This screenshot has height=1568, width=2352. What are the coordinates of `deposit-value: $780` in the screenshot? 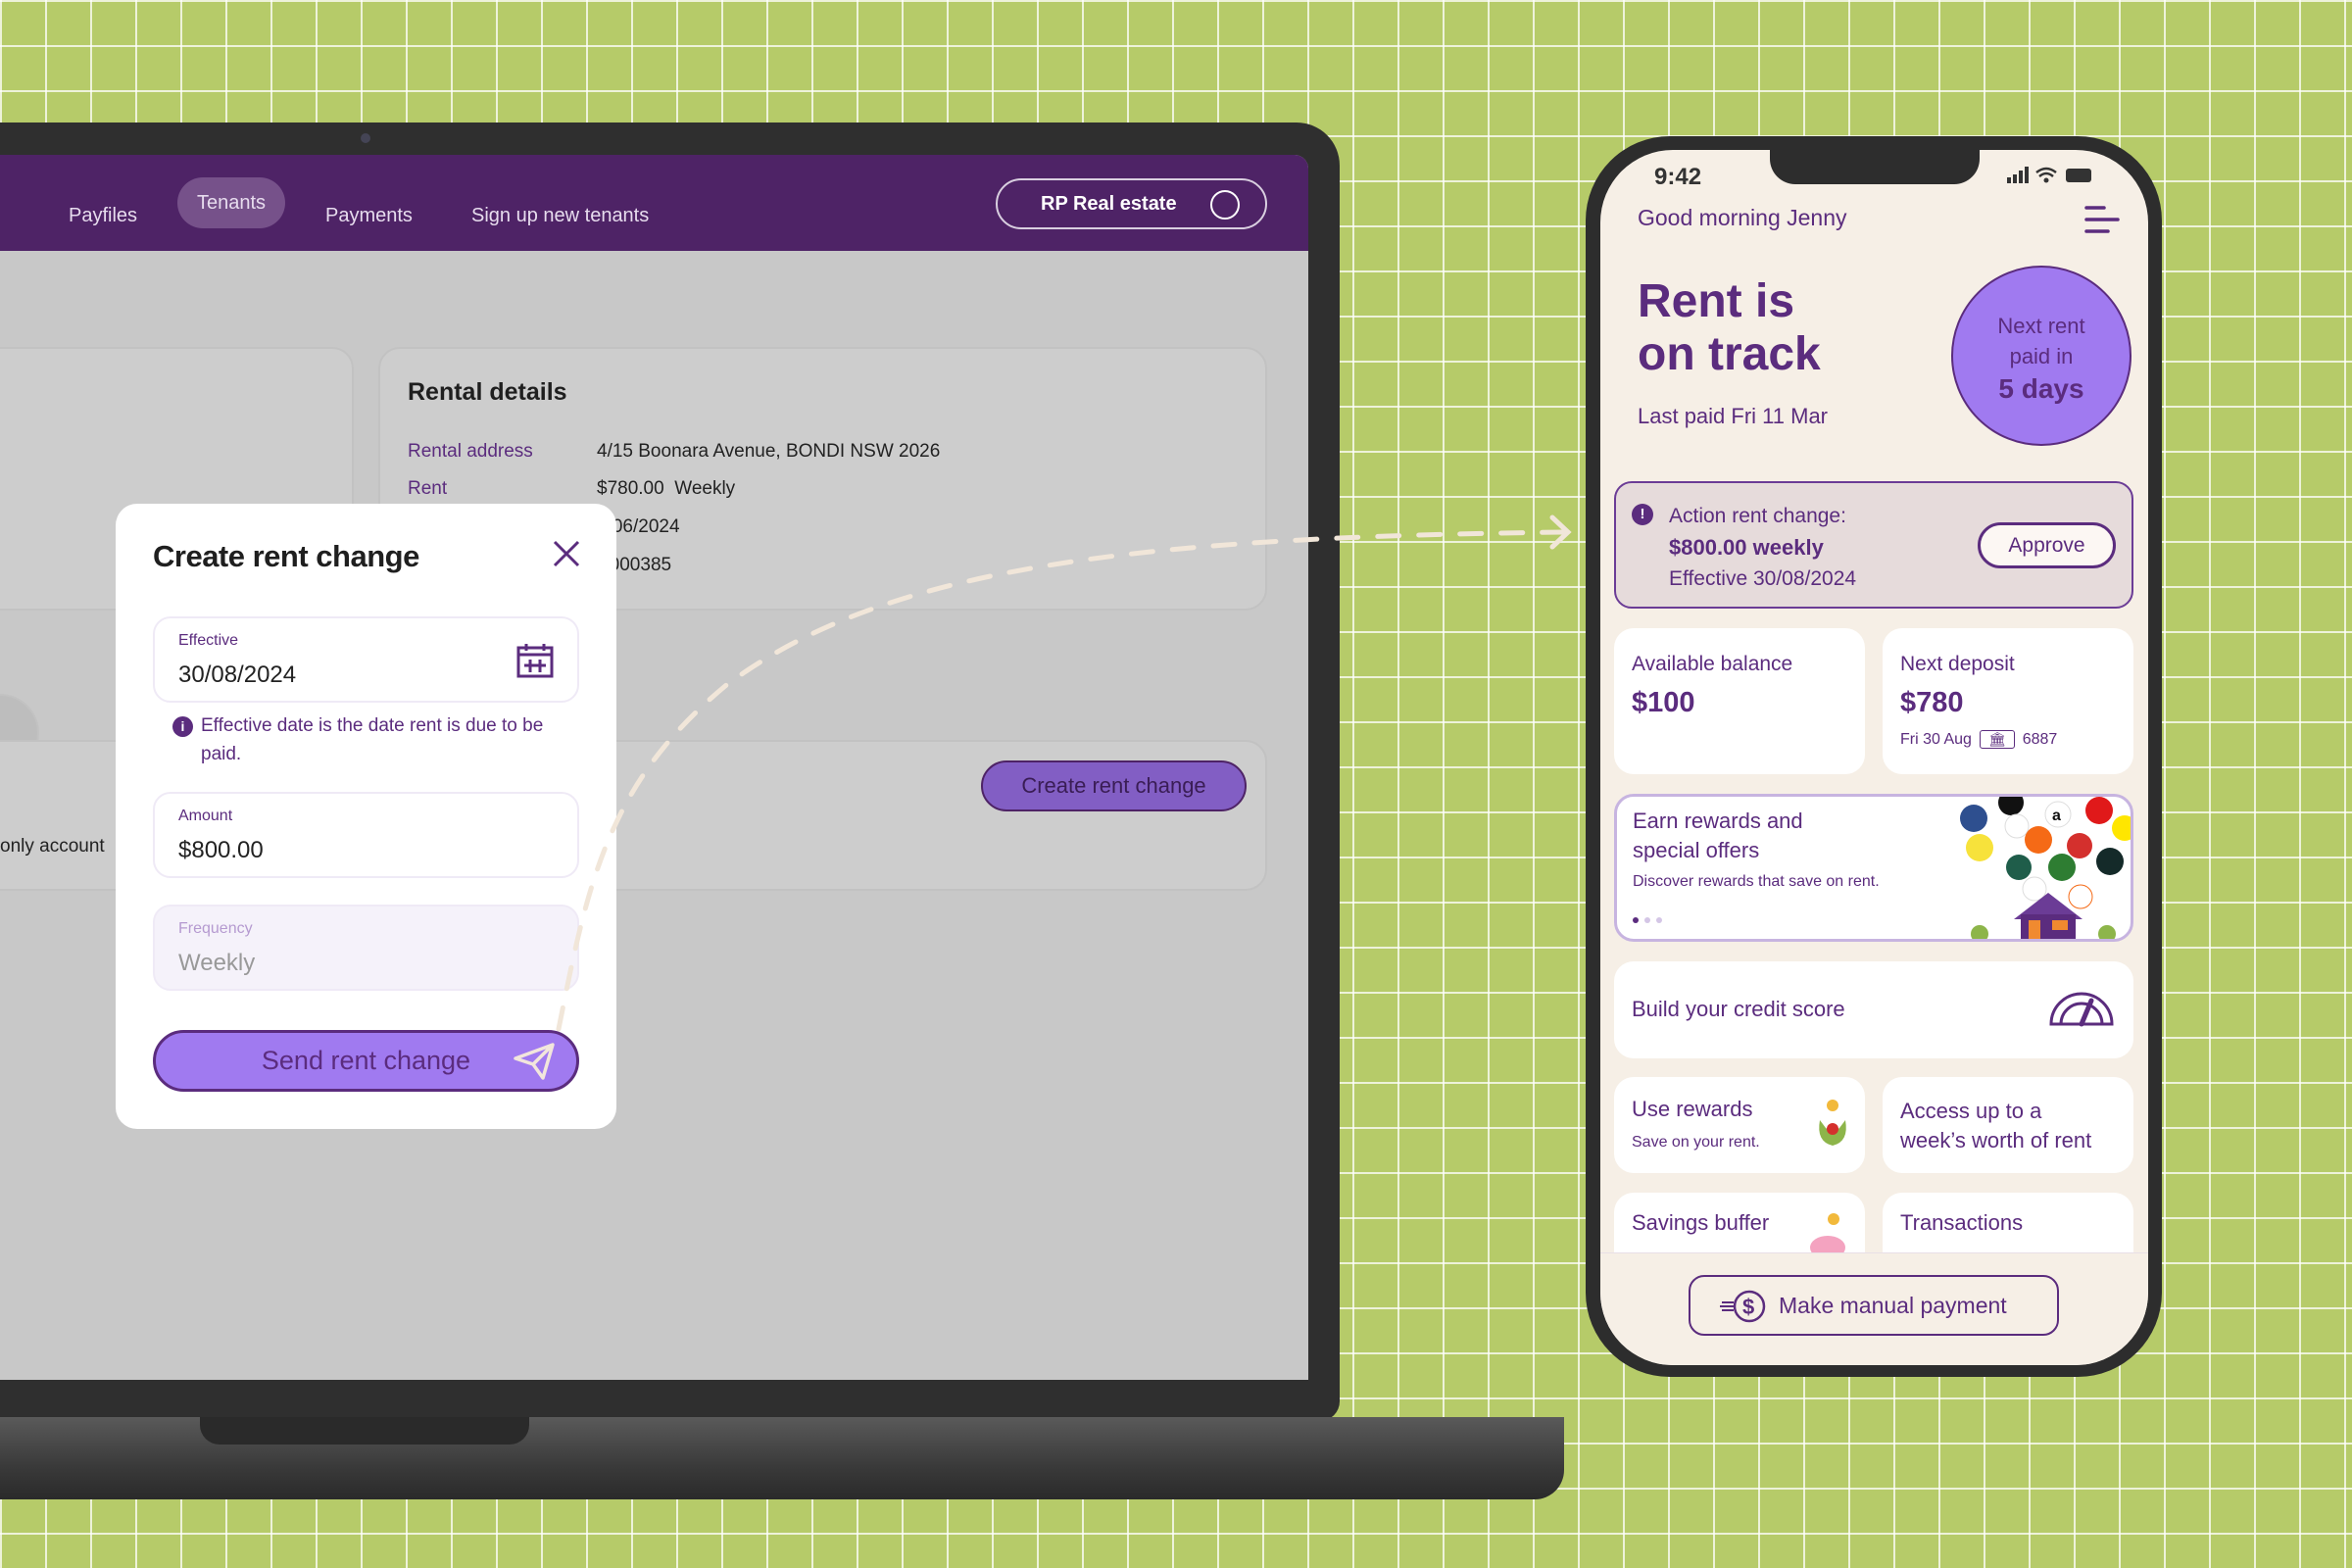 It's located at (1932, 702).